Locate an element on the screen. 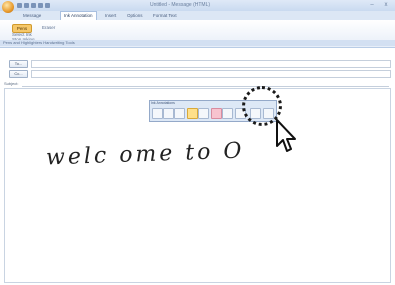 The height and width of the screenshot is (285, 395). eraser-button: Eraser is located at coordinates (48, 27).